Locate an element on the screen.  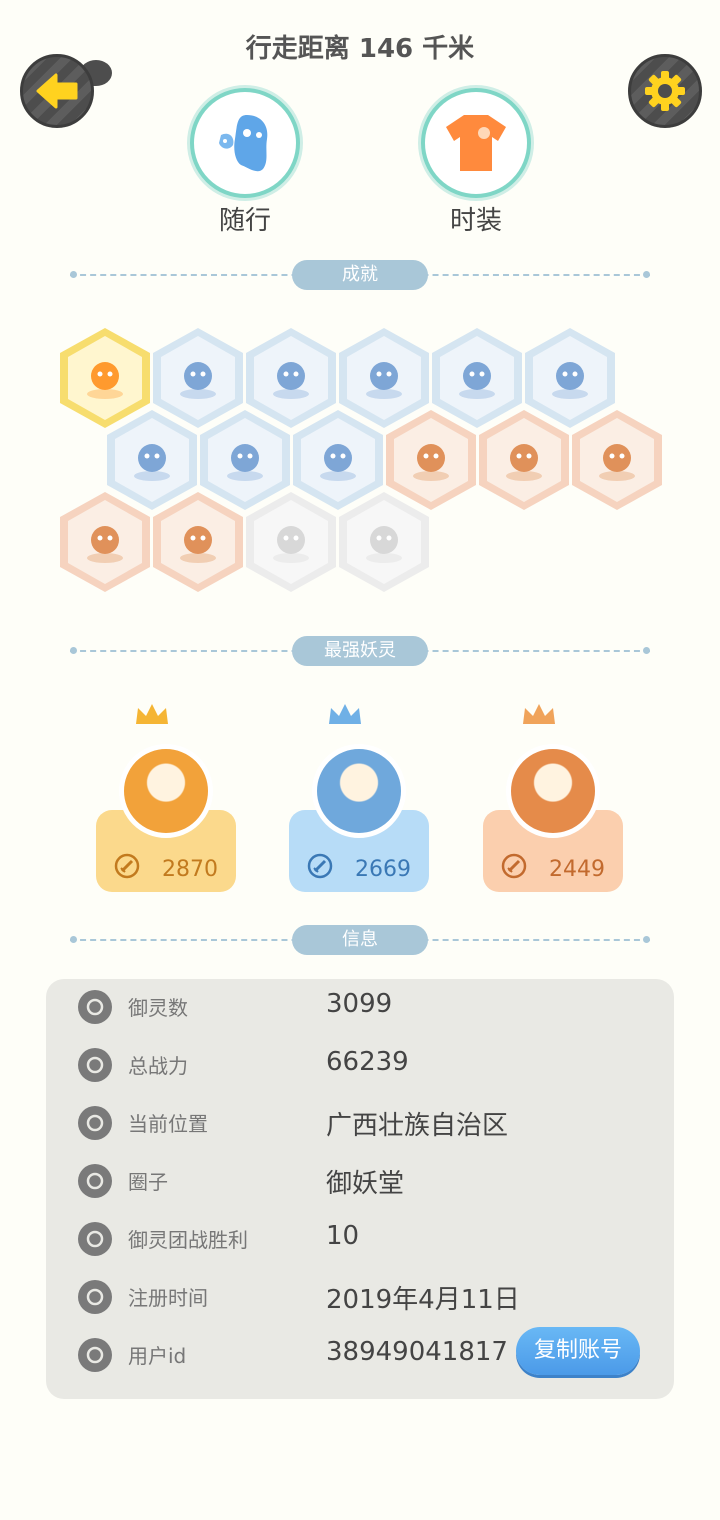
info-value: 3099 is located at coordinates (359, 1004).